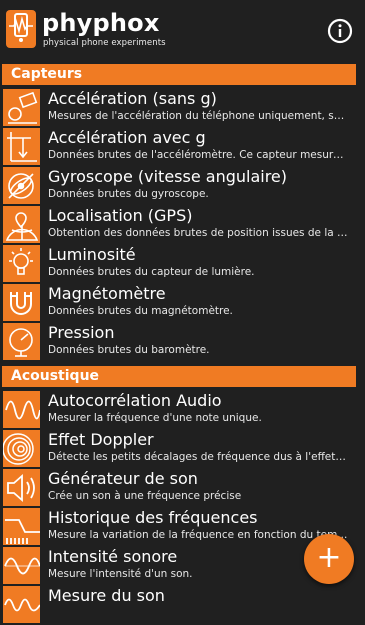  I want to click on frequency-history-icon, so click(21, 526).